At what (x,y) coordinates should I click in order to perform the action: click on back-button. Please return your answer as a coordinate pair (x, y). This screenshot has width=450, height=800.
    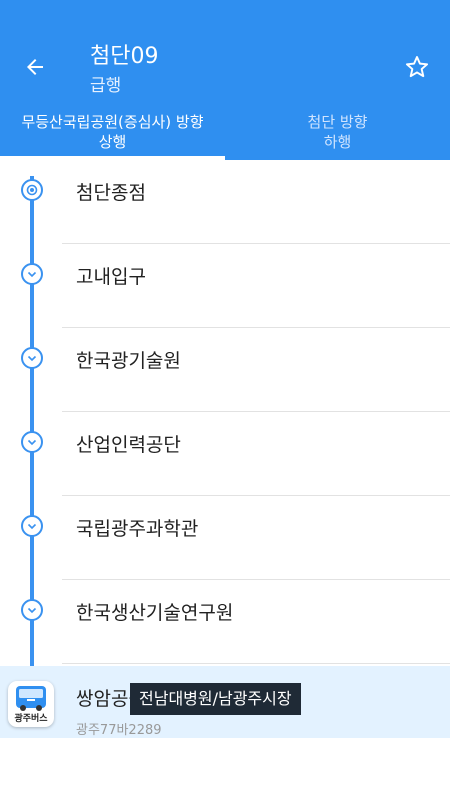
    Looking at the image, I should click on (35, 67).